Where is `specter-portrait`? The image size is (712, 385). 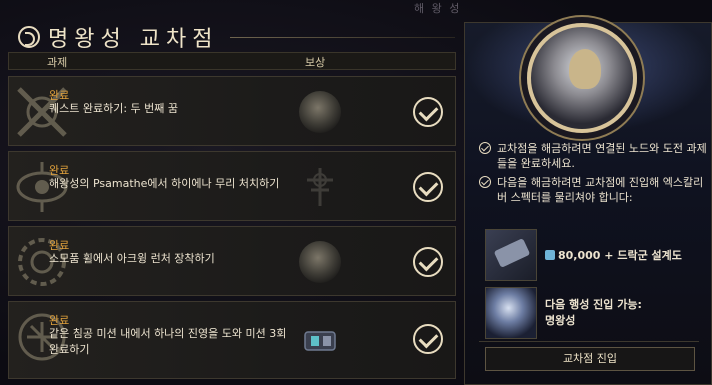 specter-portrait is located at coordinates (582, 78).